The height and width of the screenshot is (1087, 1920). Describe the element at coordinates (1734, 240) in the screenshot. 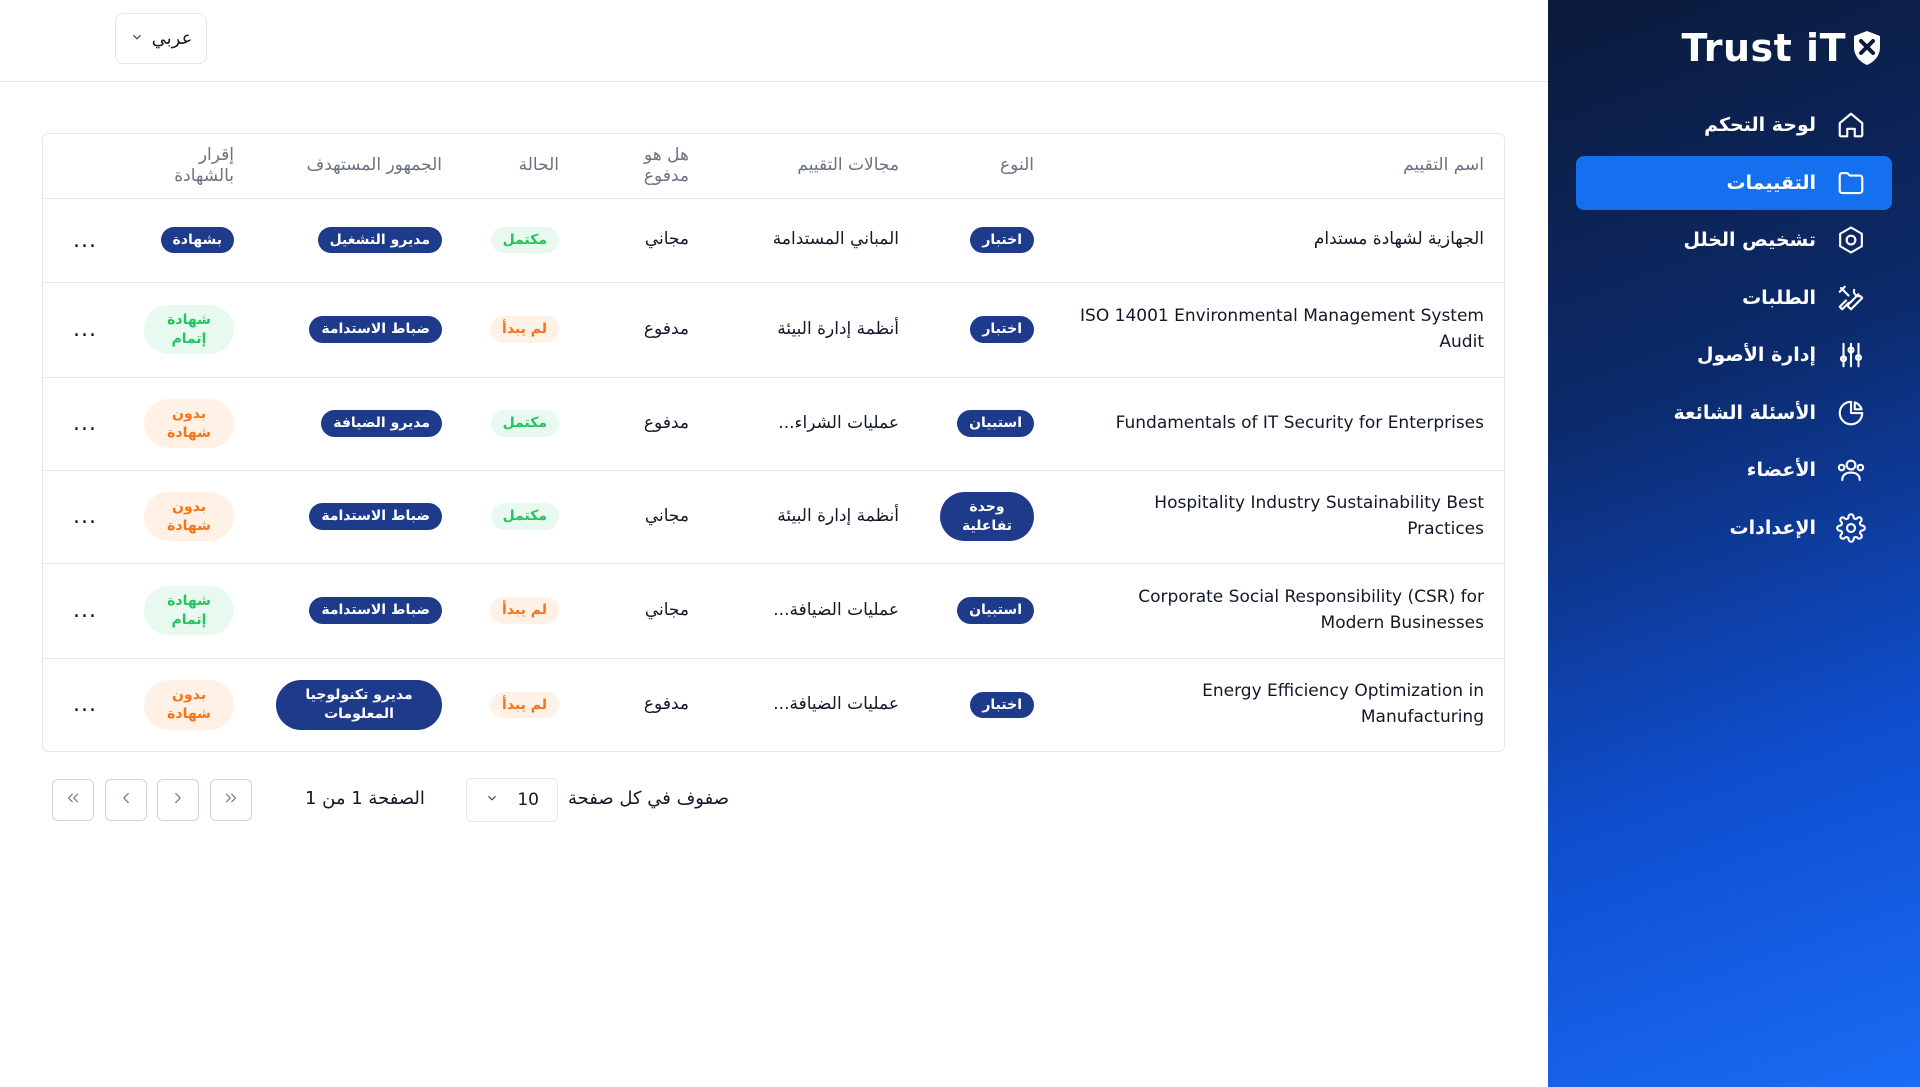

I see `sidebar-item-diagnostics: تشخيص الخلل` at that location.